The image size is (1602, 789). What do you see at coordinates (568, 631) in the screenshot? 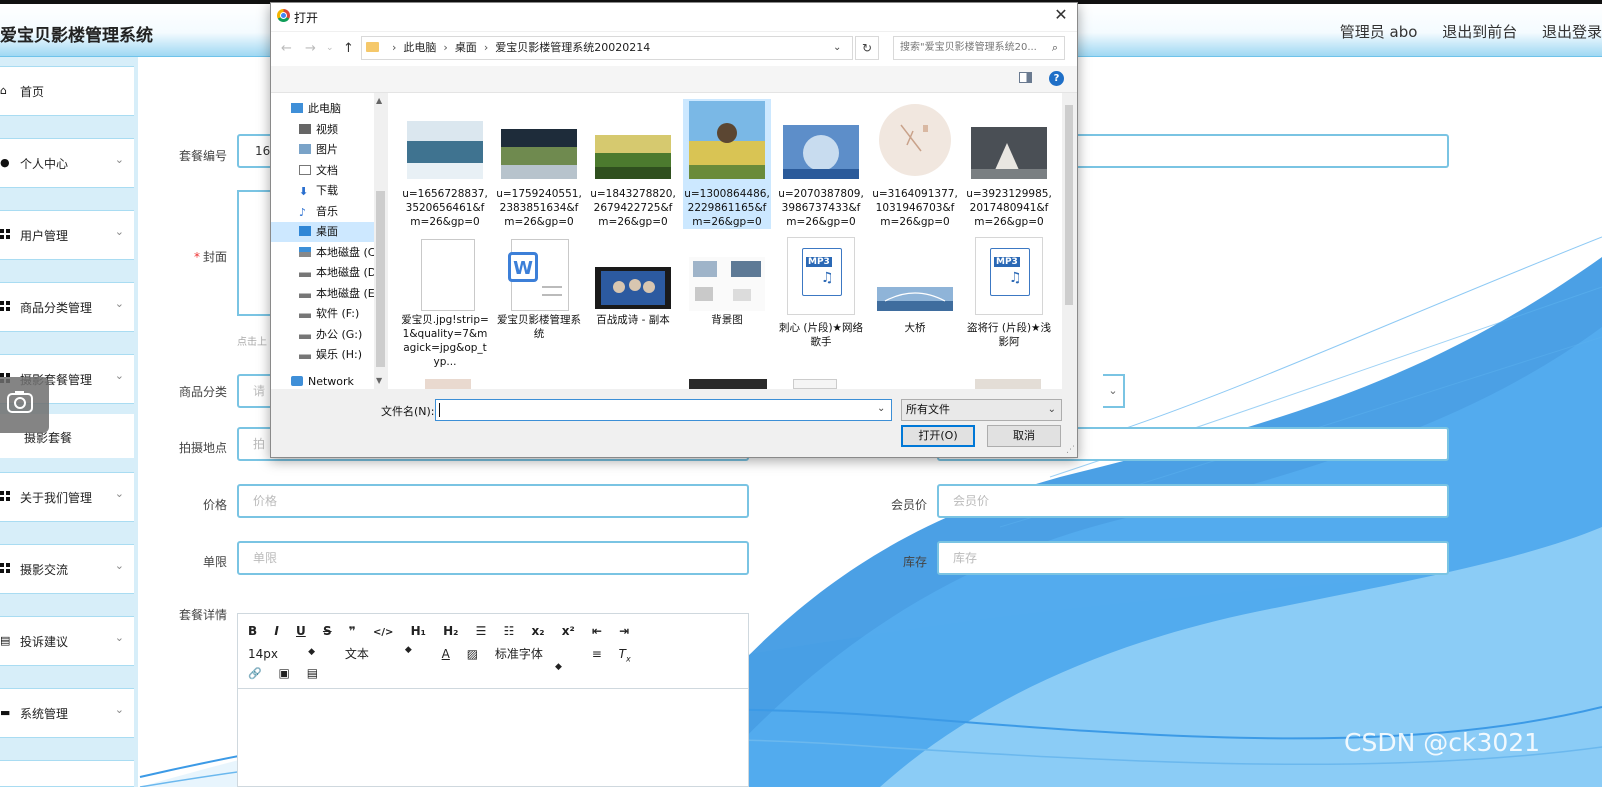
I see `superscript-button: x²` at bounding box center [568, 631].